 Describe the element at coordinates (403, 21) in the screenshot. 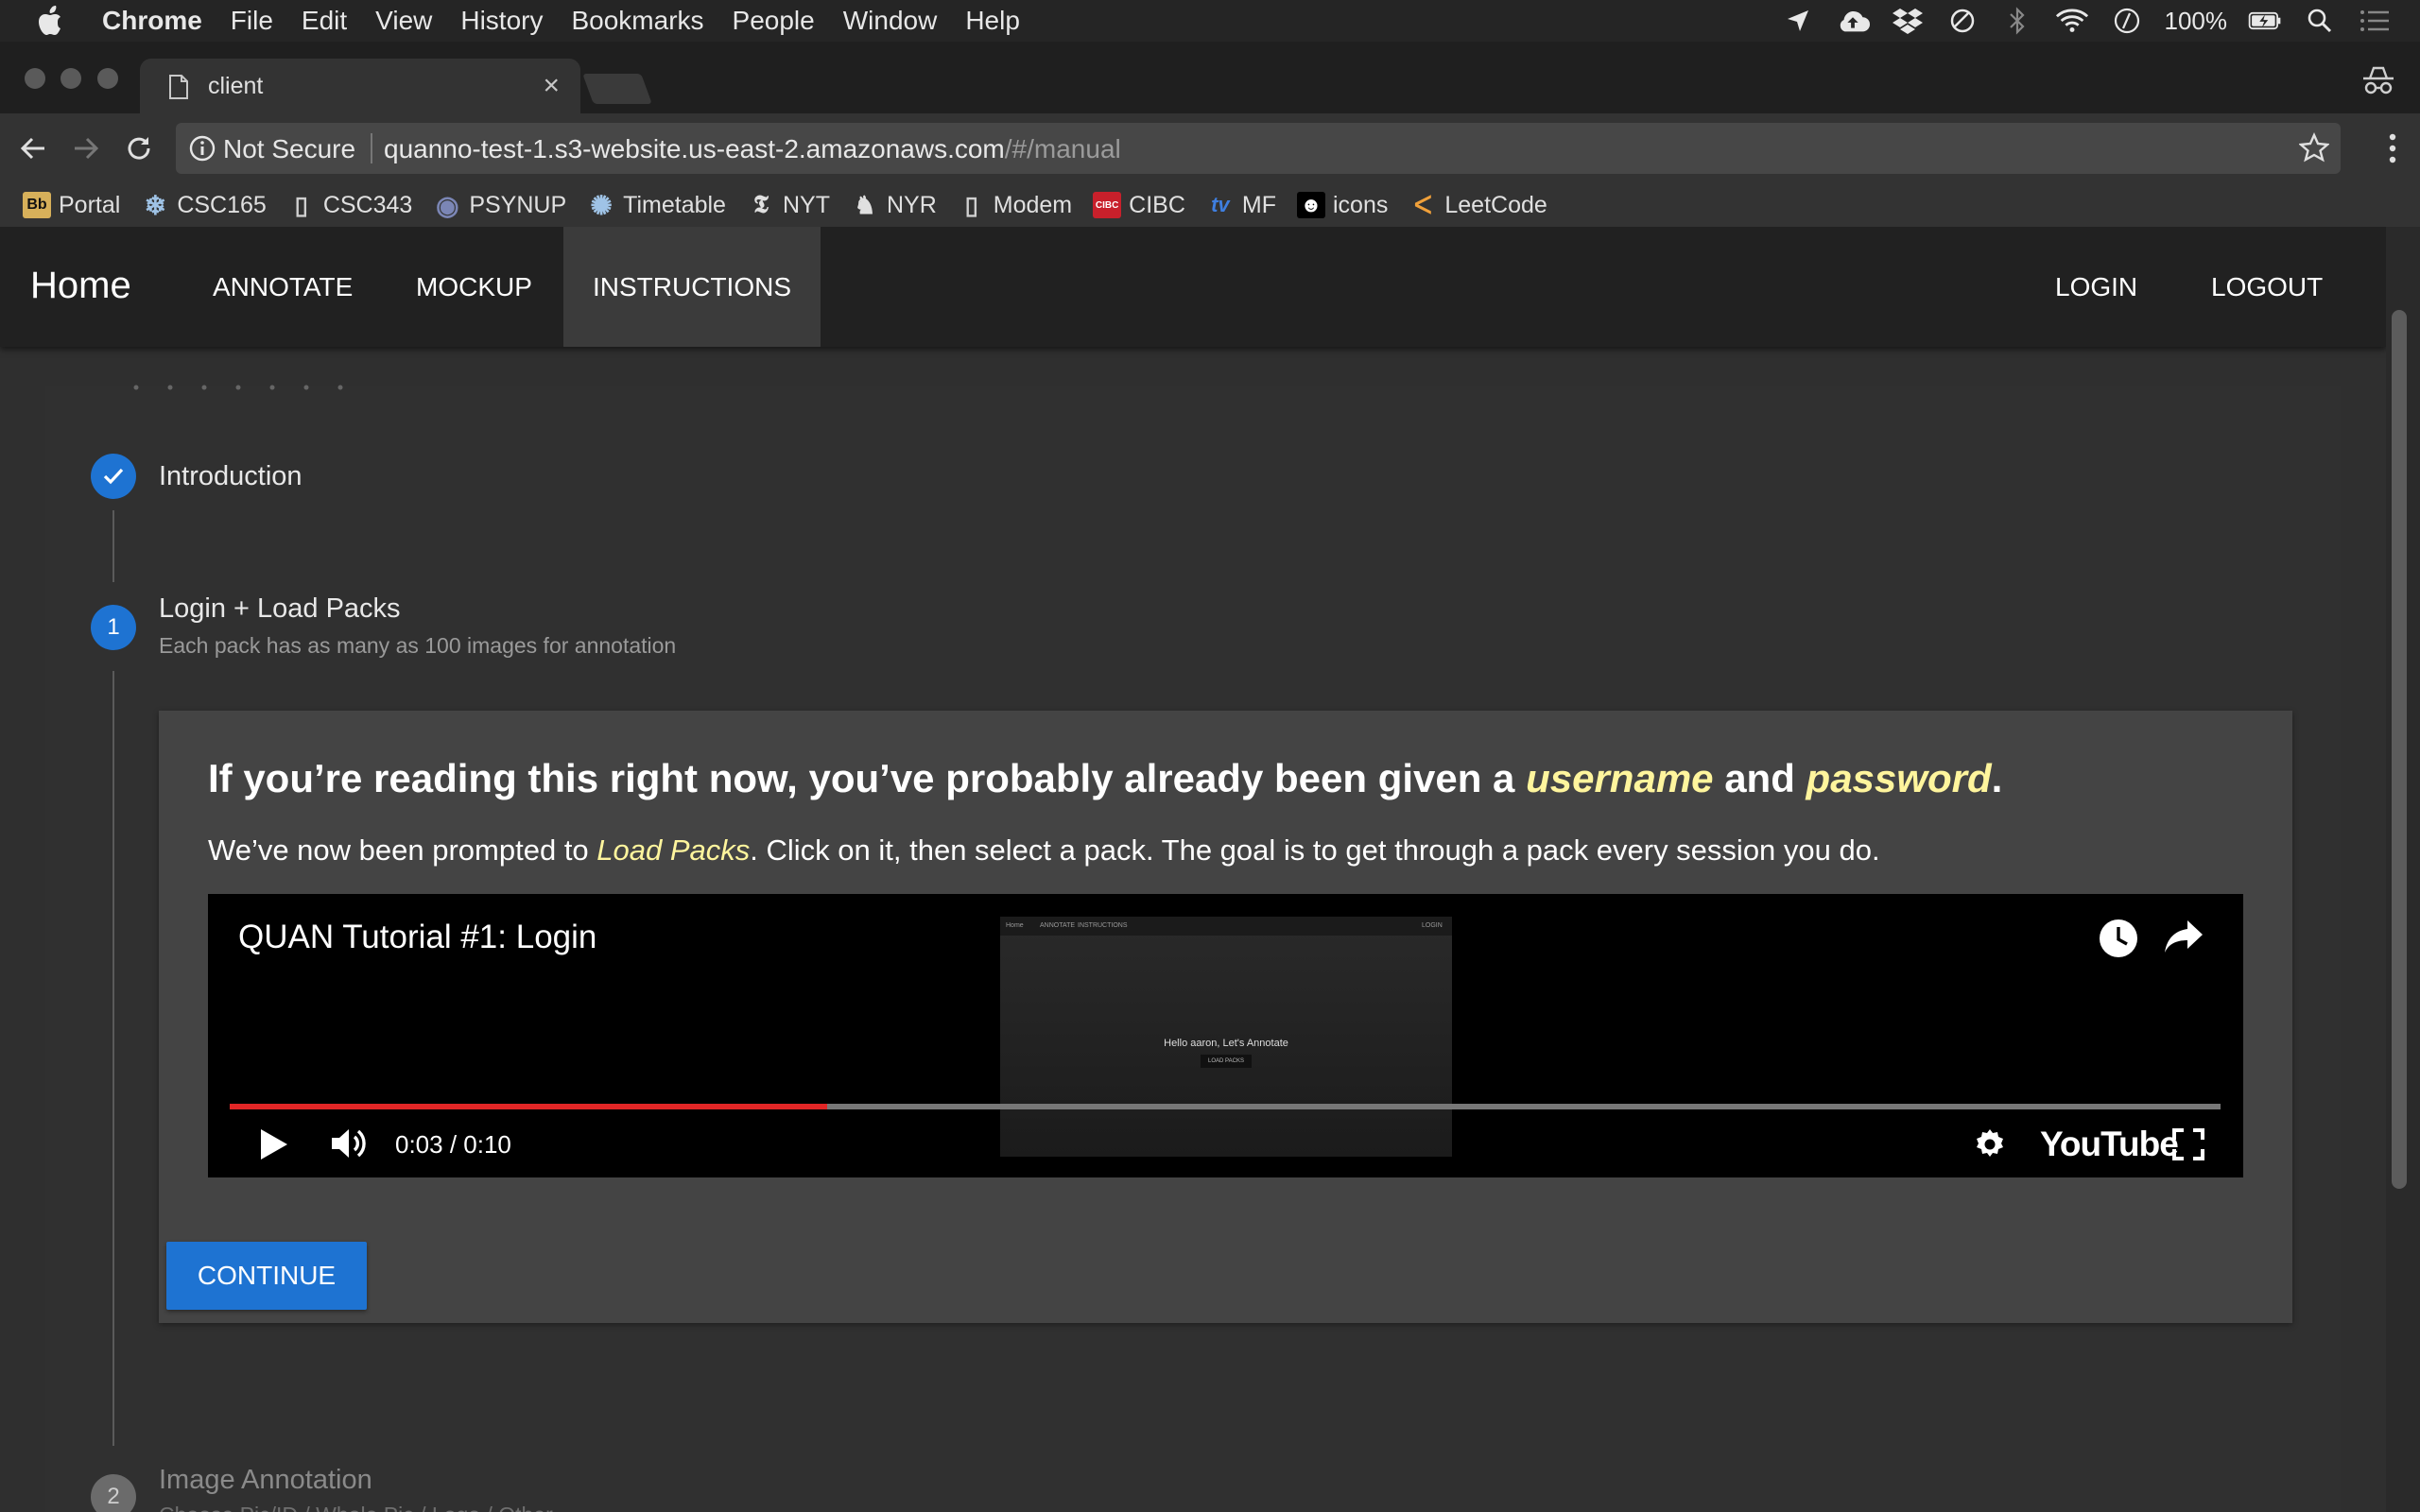

I see `menu-view: View` at that location.